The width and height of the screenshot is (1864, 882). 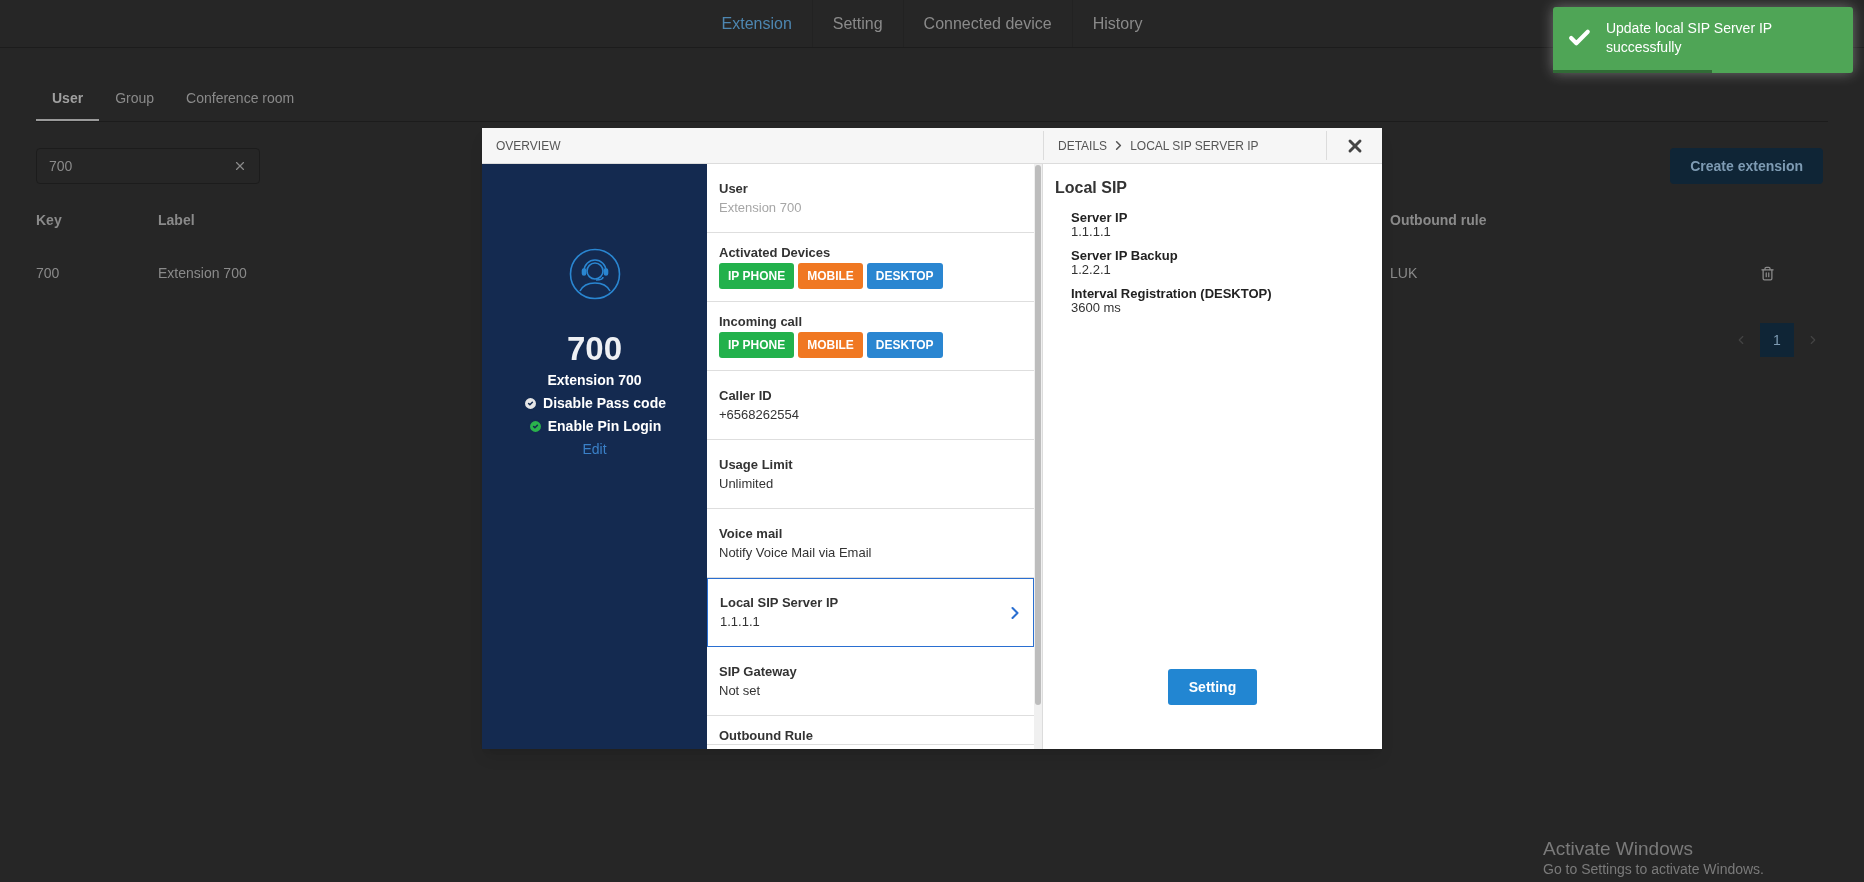 I want to click on sub-tab: Group, so click(x=135, y=99).